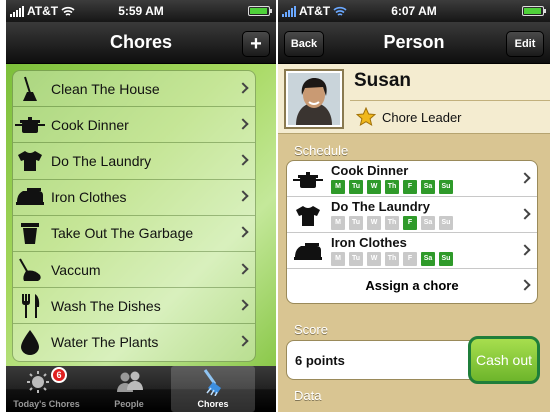 This screenshot has width=550, height=412. Describe the element at coordinates (76, 269) in the screenshot. I see `chore-label: Vaccum` at that location.